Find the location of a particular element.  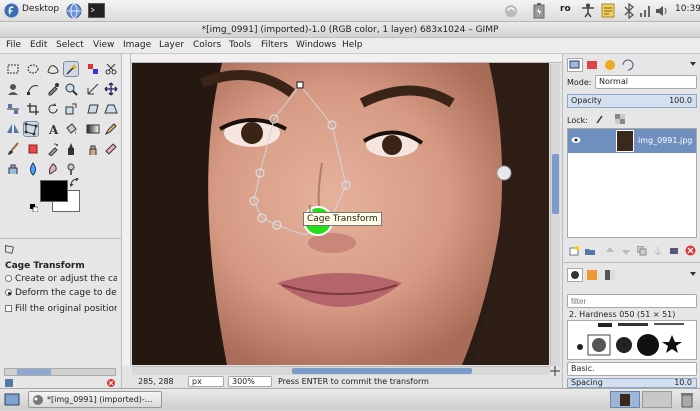

menu-image: Image is located at coordinates (137, 45).